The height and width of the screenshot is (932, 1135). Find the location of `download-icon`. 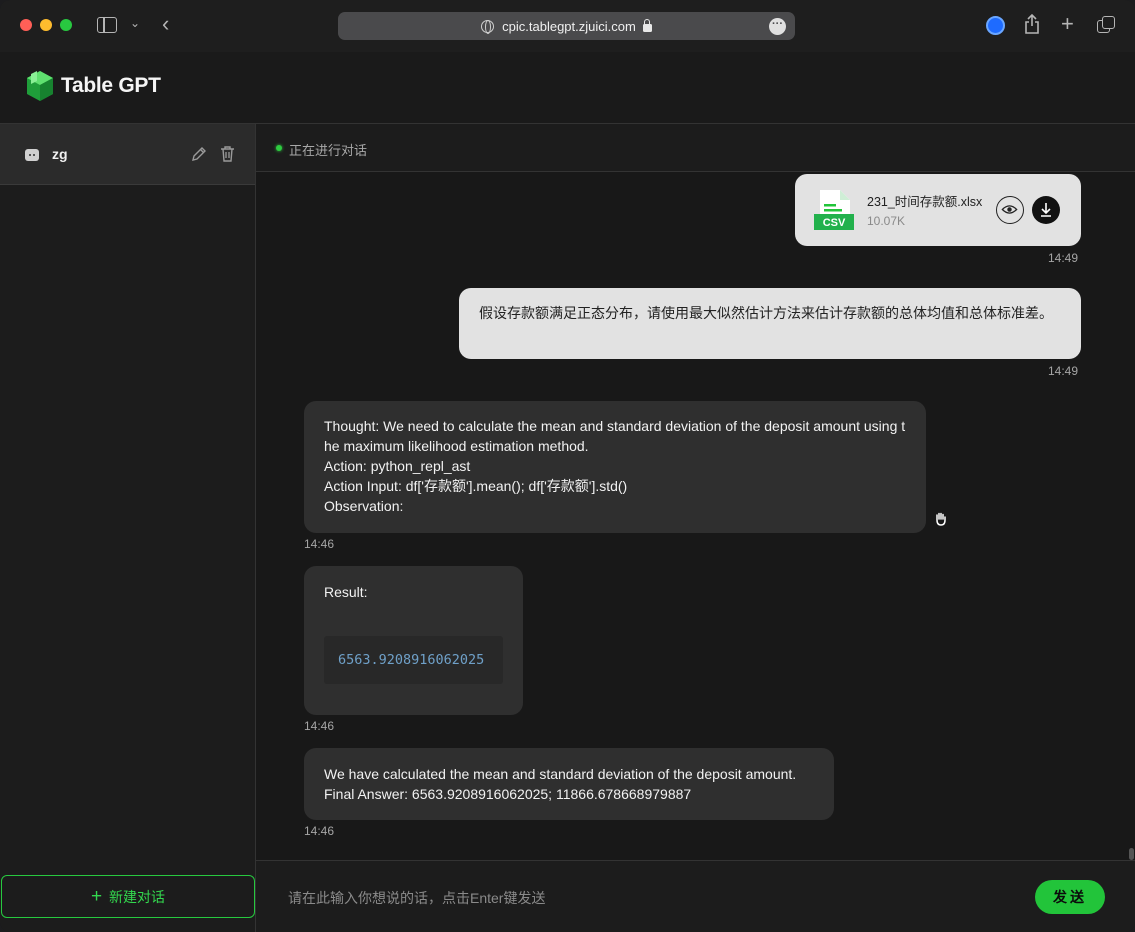

download-icon is located at coordinates (1046, 210).